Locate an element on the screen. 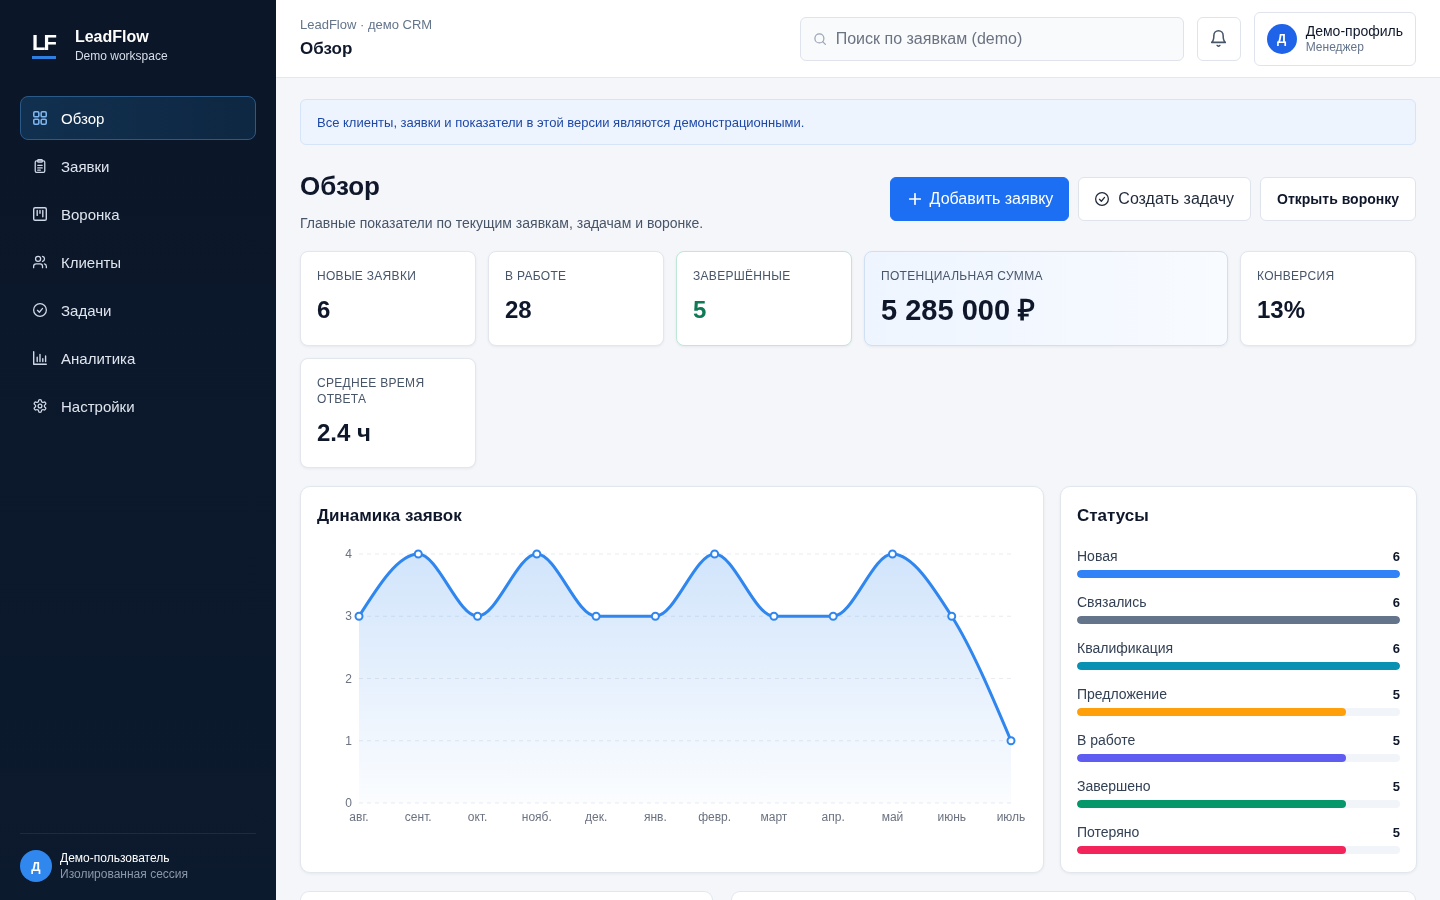 The image size is (1440, 900). card-title: Динамика заявок is located at coordinates (390, 516).